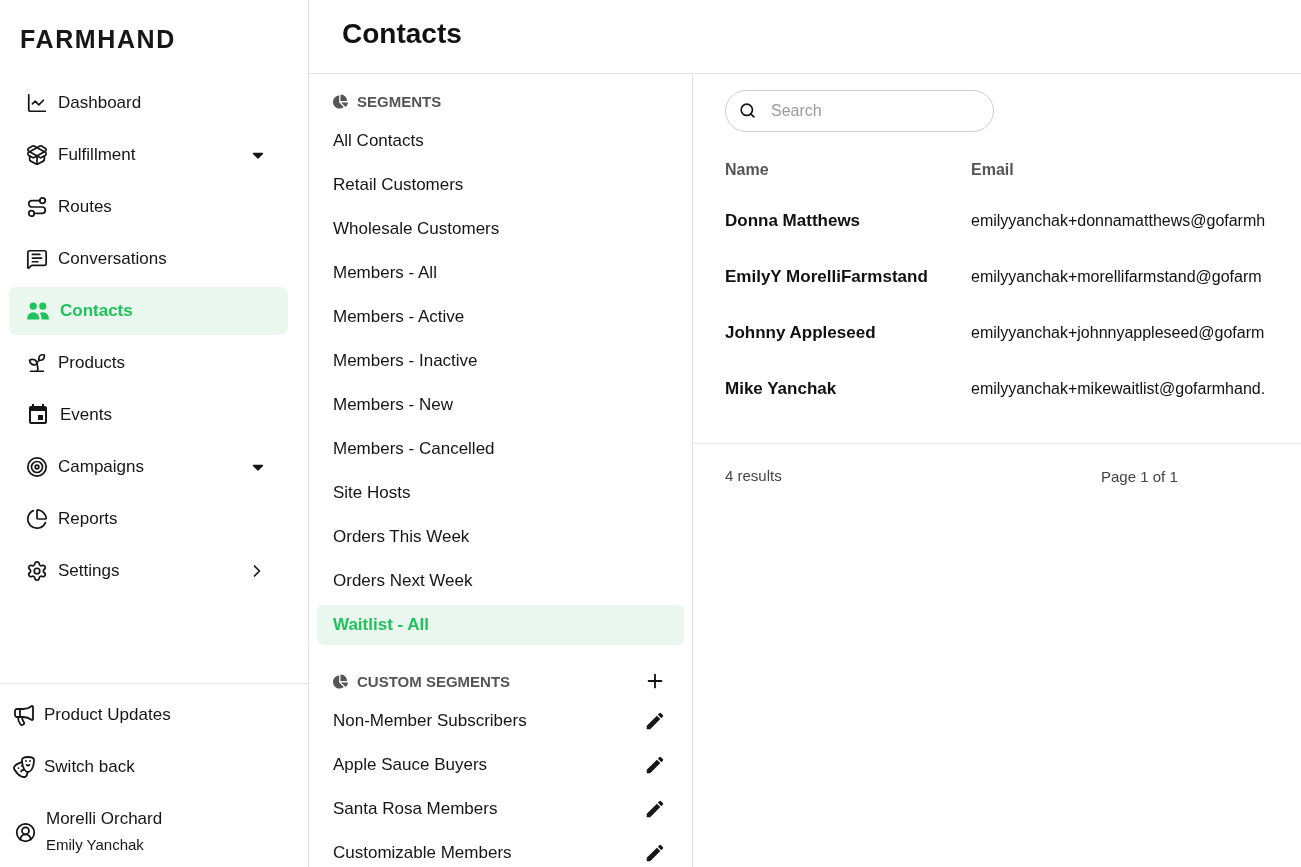 This screenshot has width=1301, height=867. I want to click on segment-item: Members - Cancelled, so click(500, 449).